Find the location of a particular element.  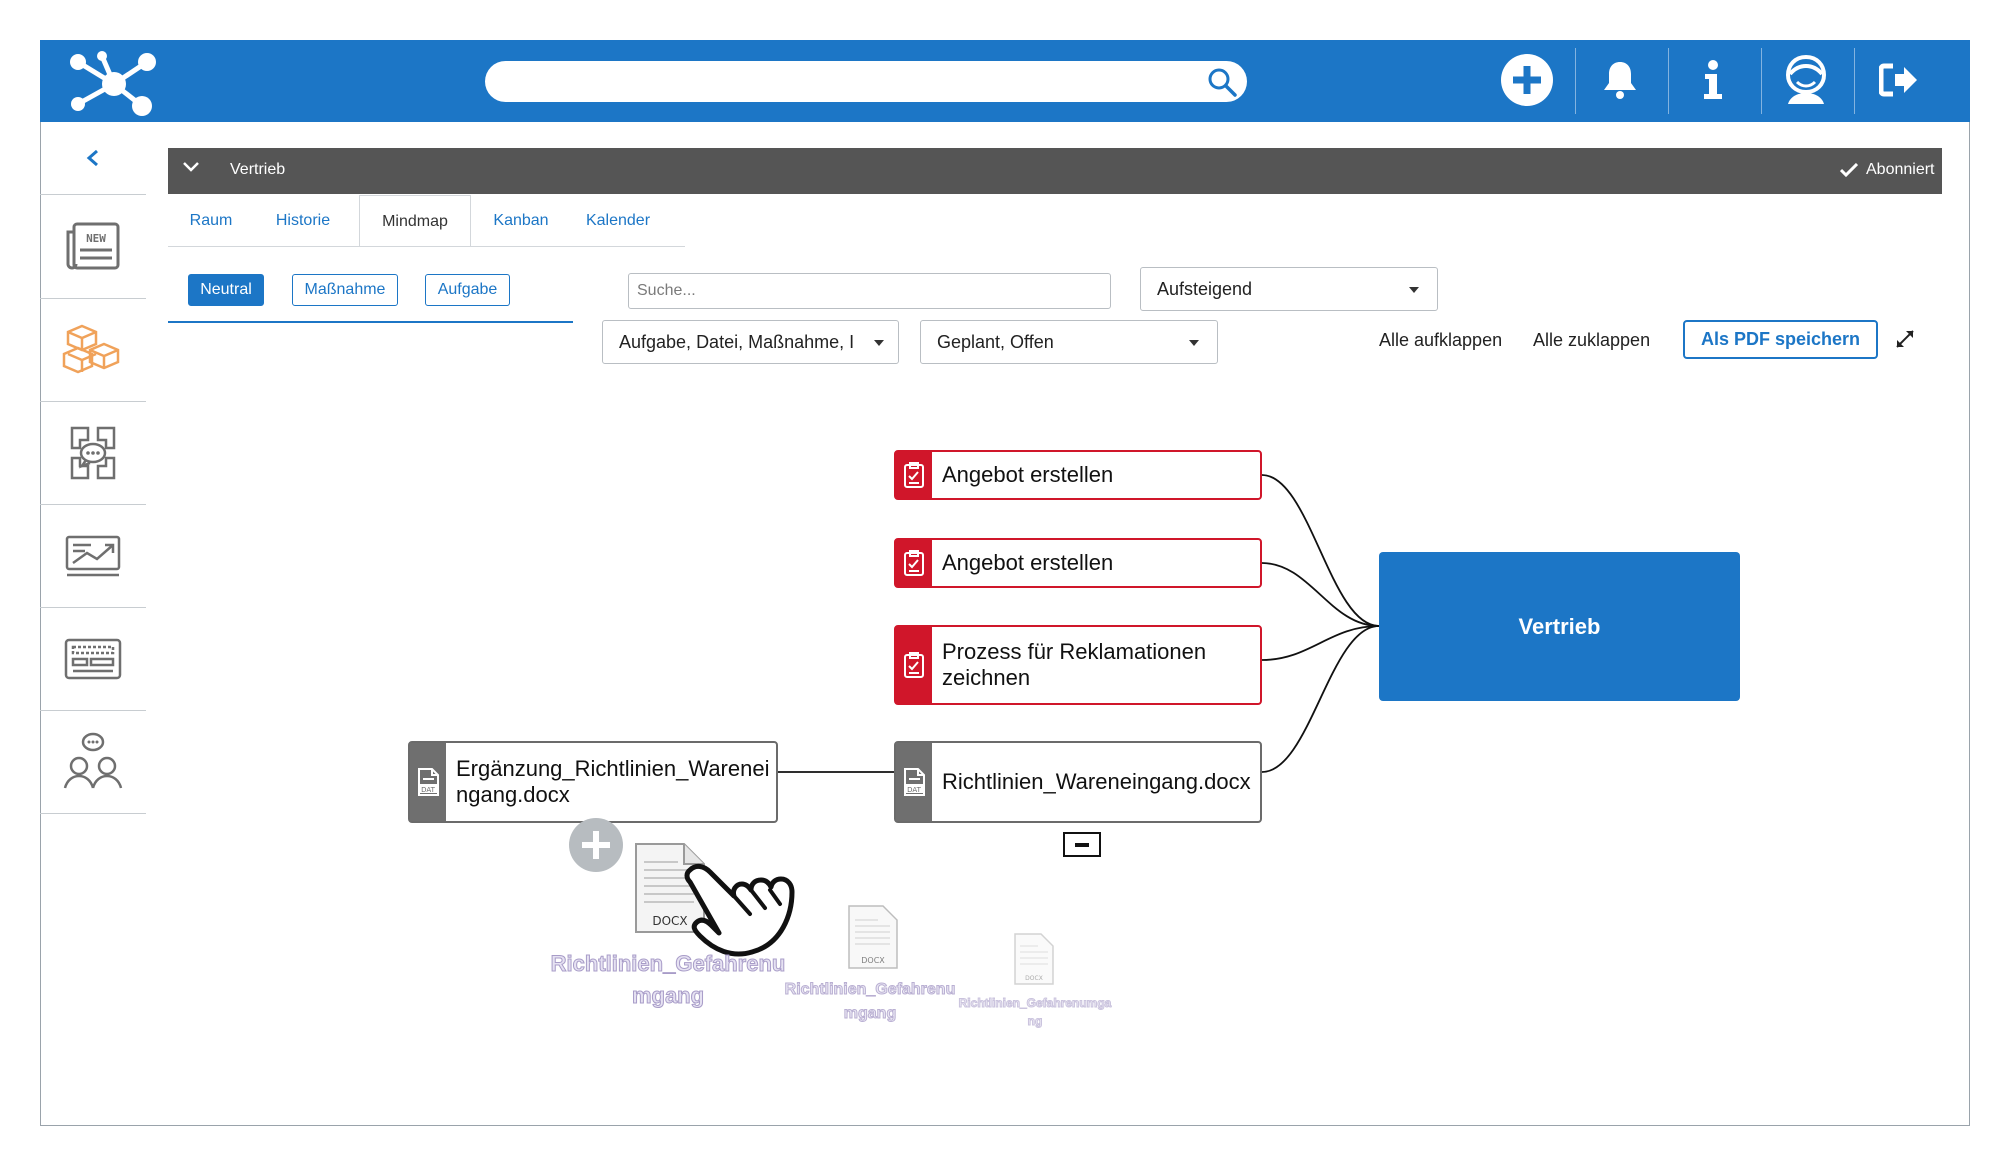

mindmap-root-node: Vertrieb is located at coordinates (1559, 626).